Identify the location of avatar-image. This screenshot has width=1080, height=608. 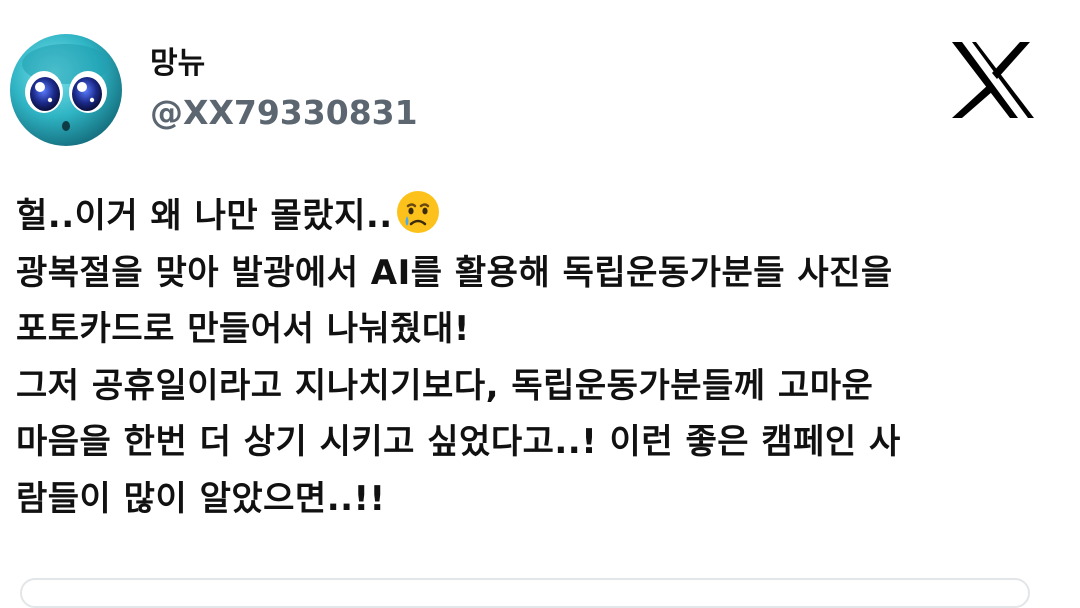
(66, 90).